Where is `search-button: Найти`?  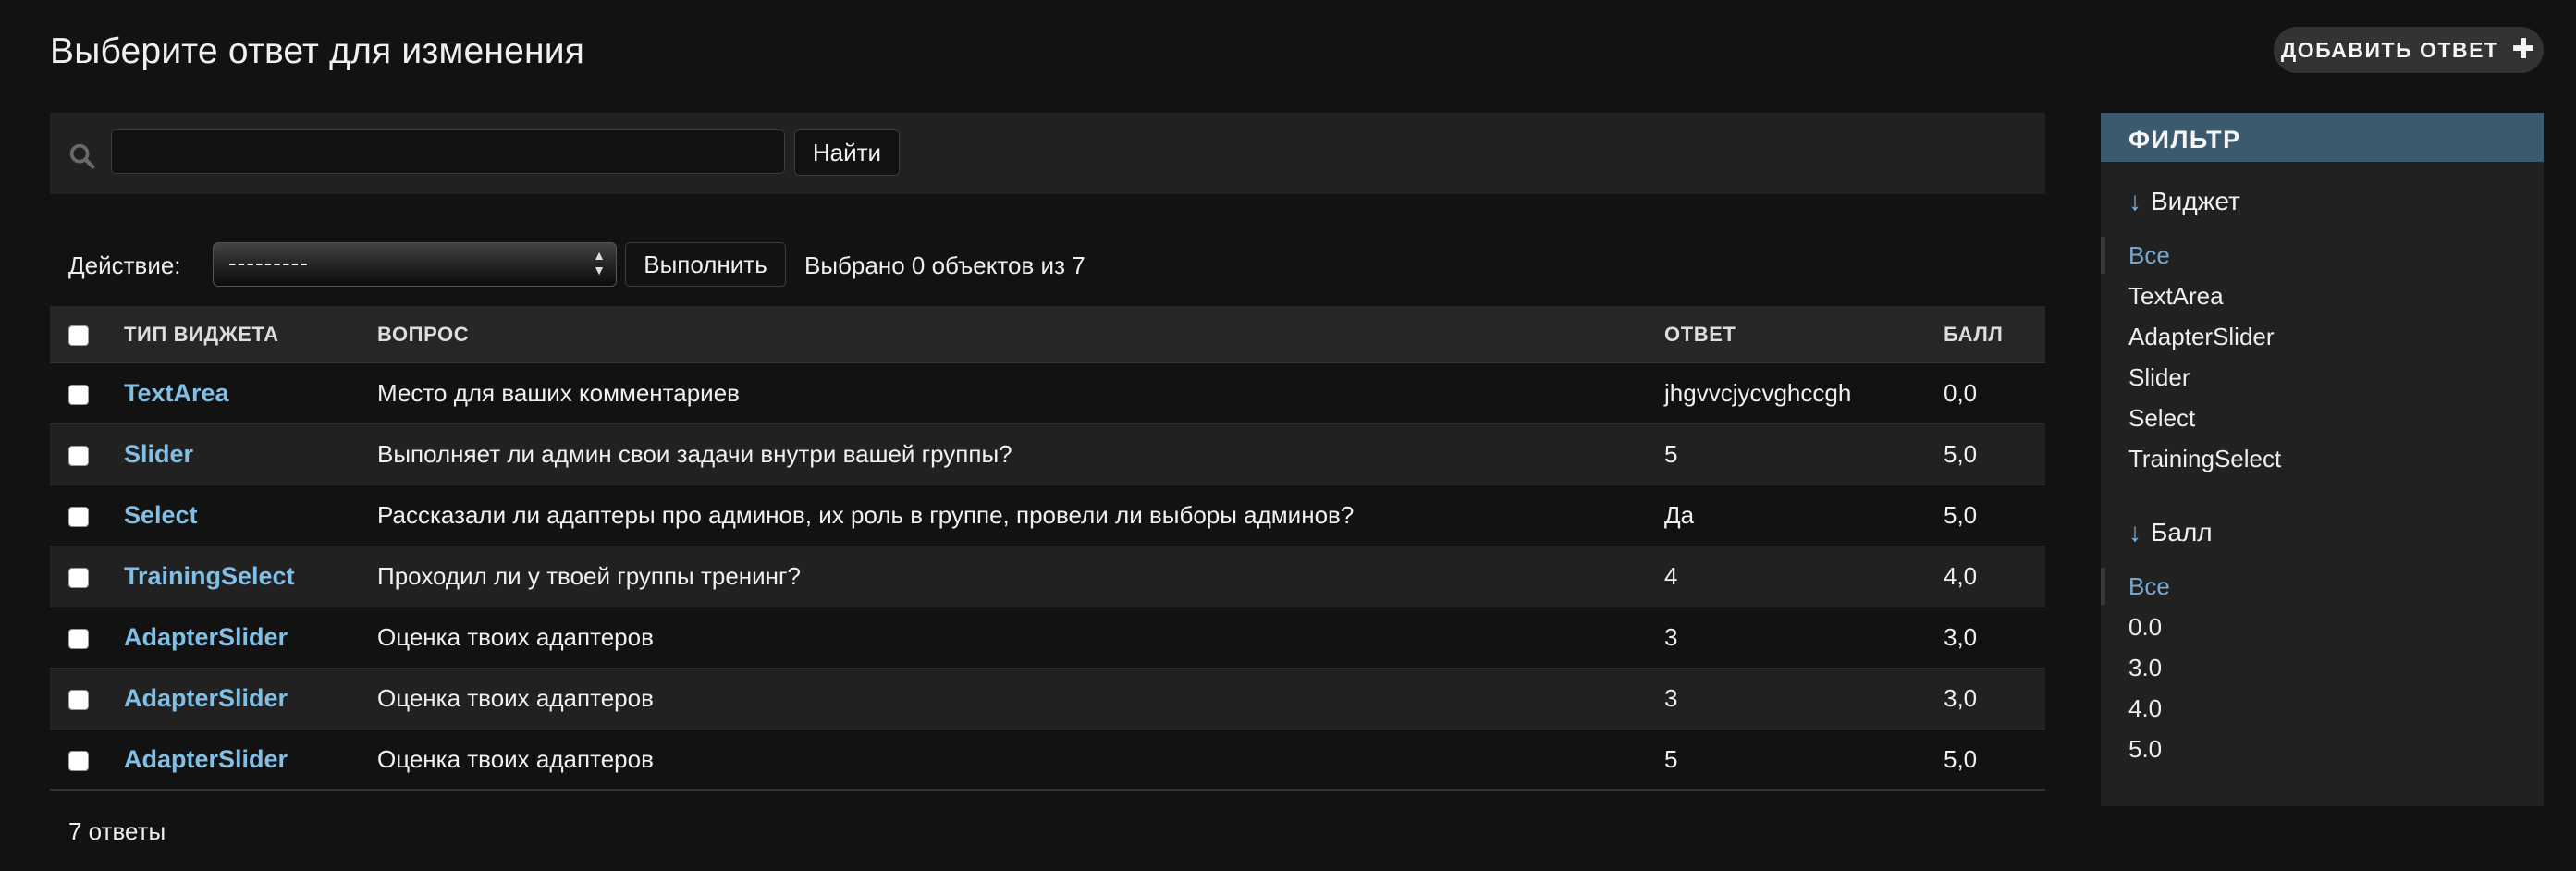 search-button: Найти is located at coordinates (847, 153).